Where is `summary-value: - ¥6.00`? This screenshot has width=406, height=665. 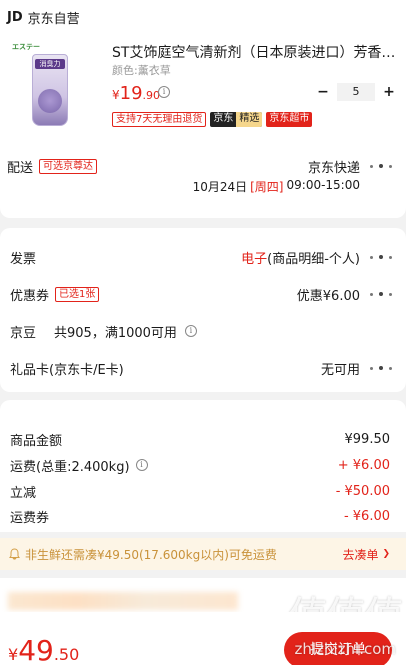 summary-value: - ¥6.00 is located at coordinates (366, 516).